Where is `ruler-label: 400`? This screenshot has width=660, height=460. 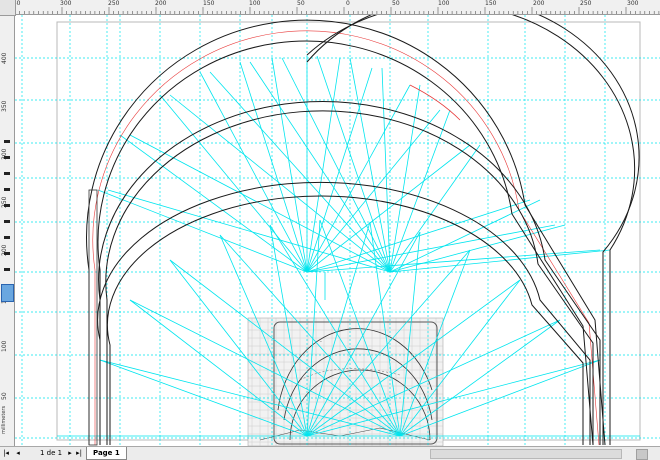
ruler-label: 400 is located at coordinates (4, 58).